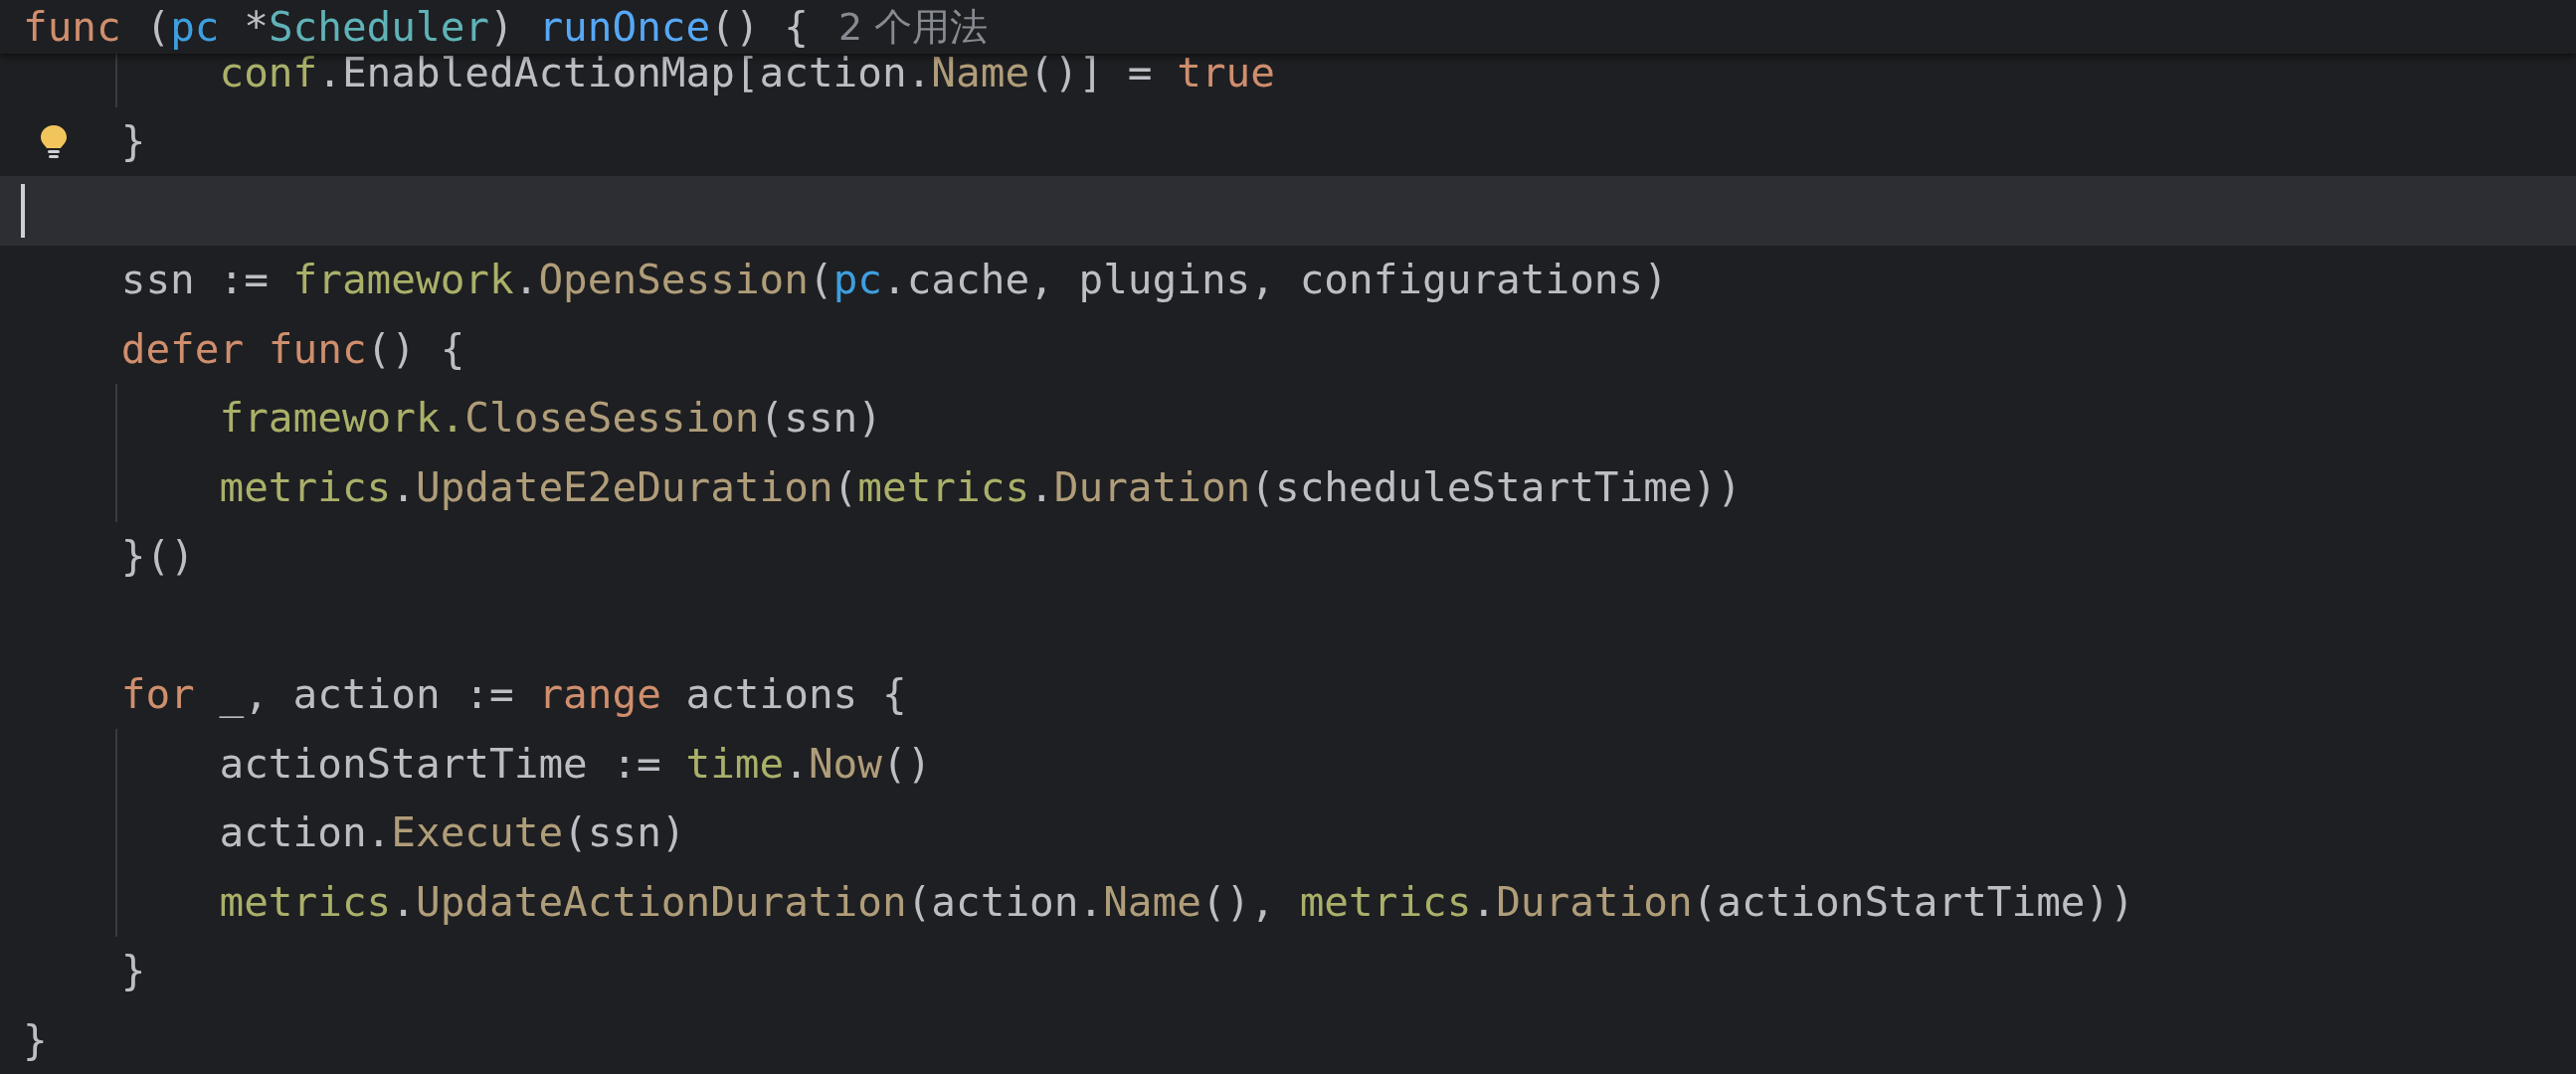  I want to click on code-line: for _, action := range actions {, so click(513, 695).